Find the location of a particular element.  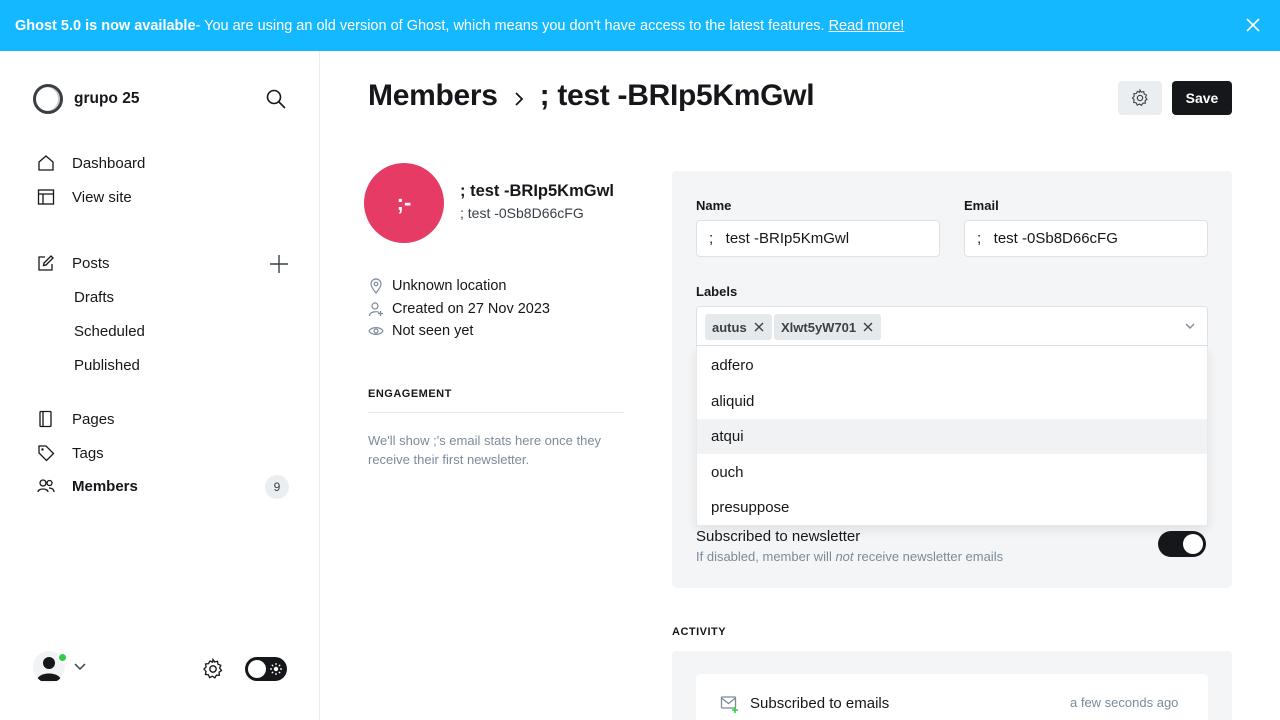

chevron-right-icon is located at coordinates (518, 99).